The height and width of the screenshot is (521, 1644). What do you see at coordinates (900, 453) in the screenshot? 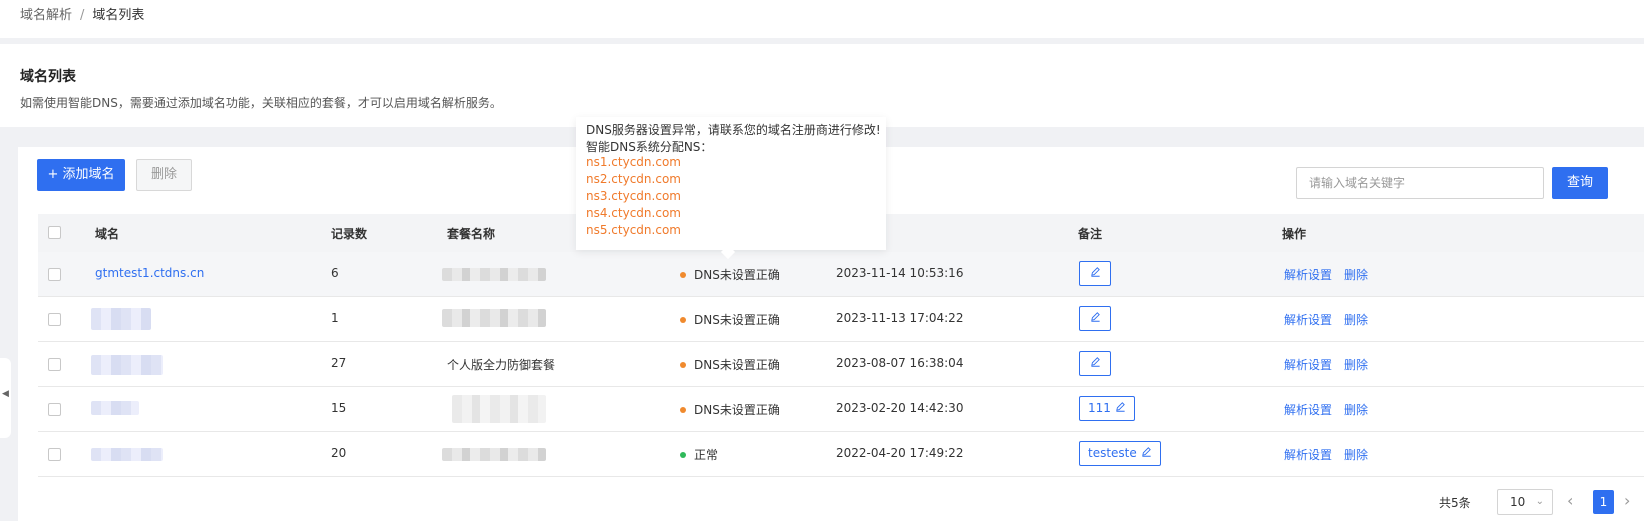
I see `created-time: 2022-04-20 17:49:22` at bounding box center [900, 453].